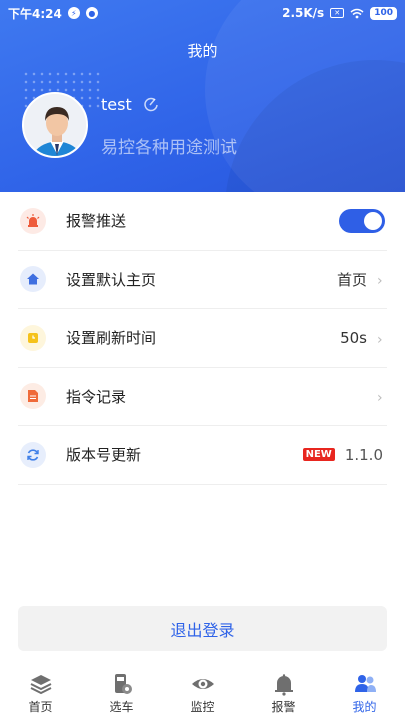  I want to click on version-value: 1.1.0, so click(363, 454).